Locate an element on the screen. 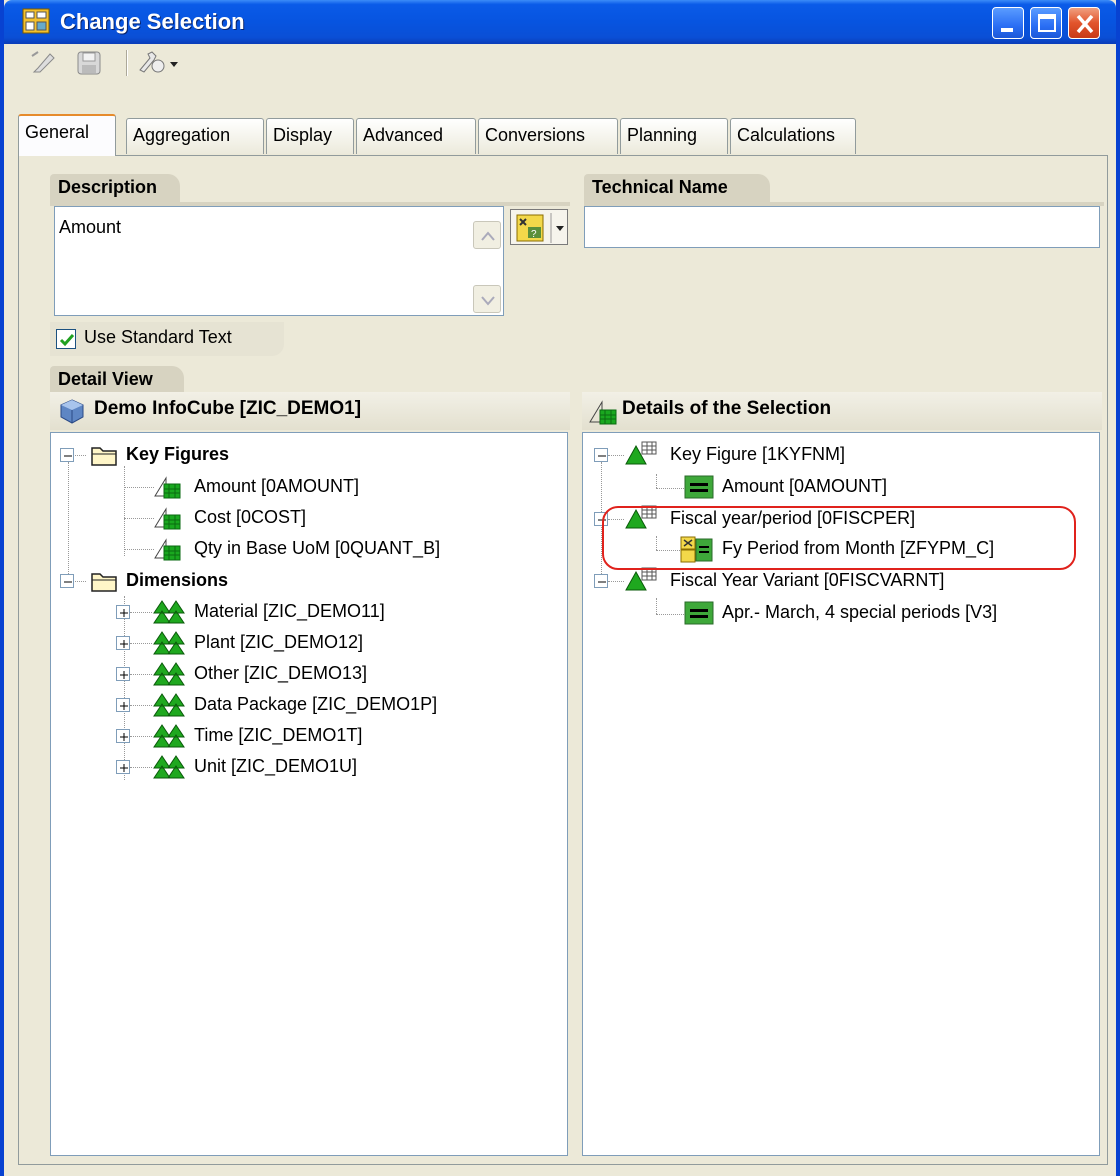  technical-name-header: Technical Name is located at coordinates (677, 189).